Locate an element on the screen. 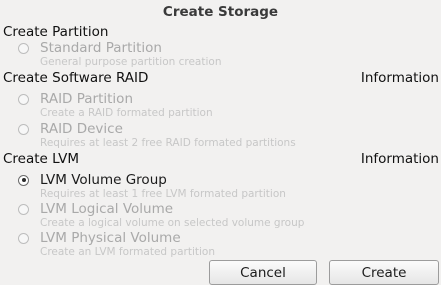  radio-lvm-physical-volume: LVM Physical Volume is located at coordinates (99, 238).